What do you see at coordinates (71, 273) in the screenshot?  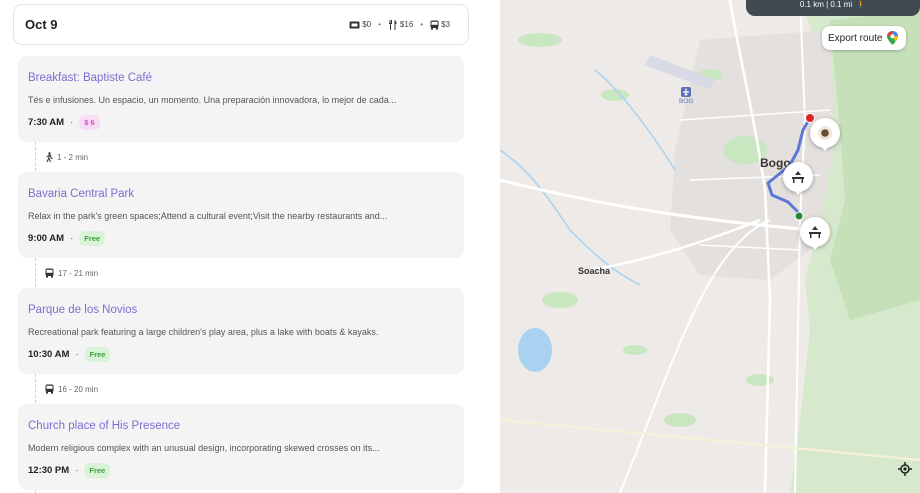 I see `travel-segment: 17 - 21 min` at bounding box center [71, 273].